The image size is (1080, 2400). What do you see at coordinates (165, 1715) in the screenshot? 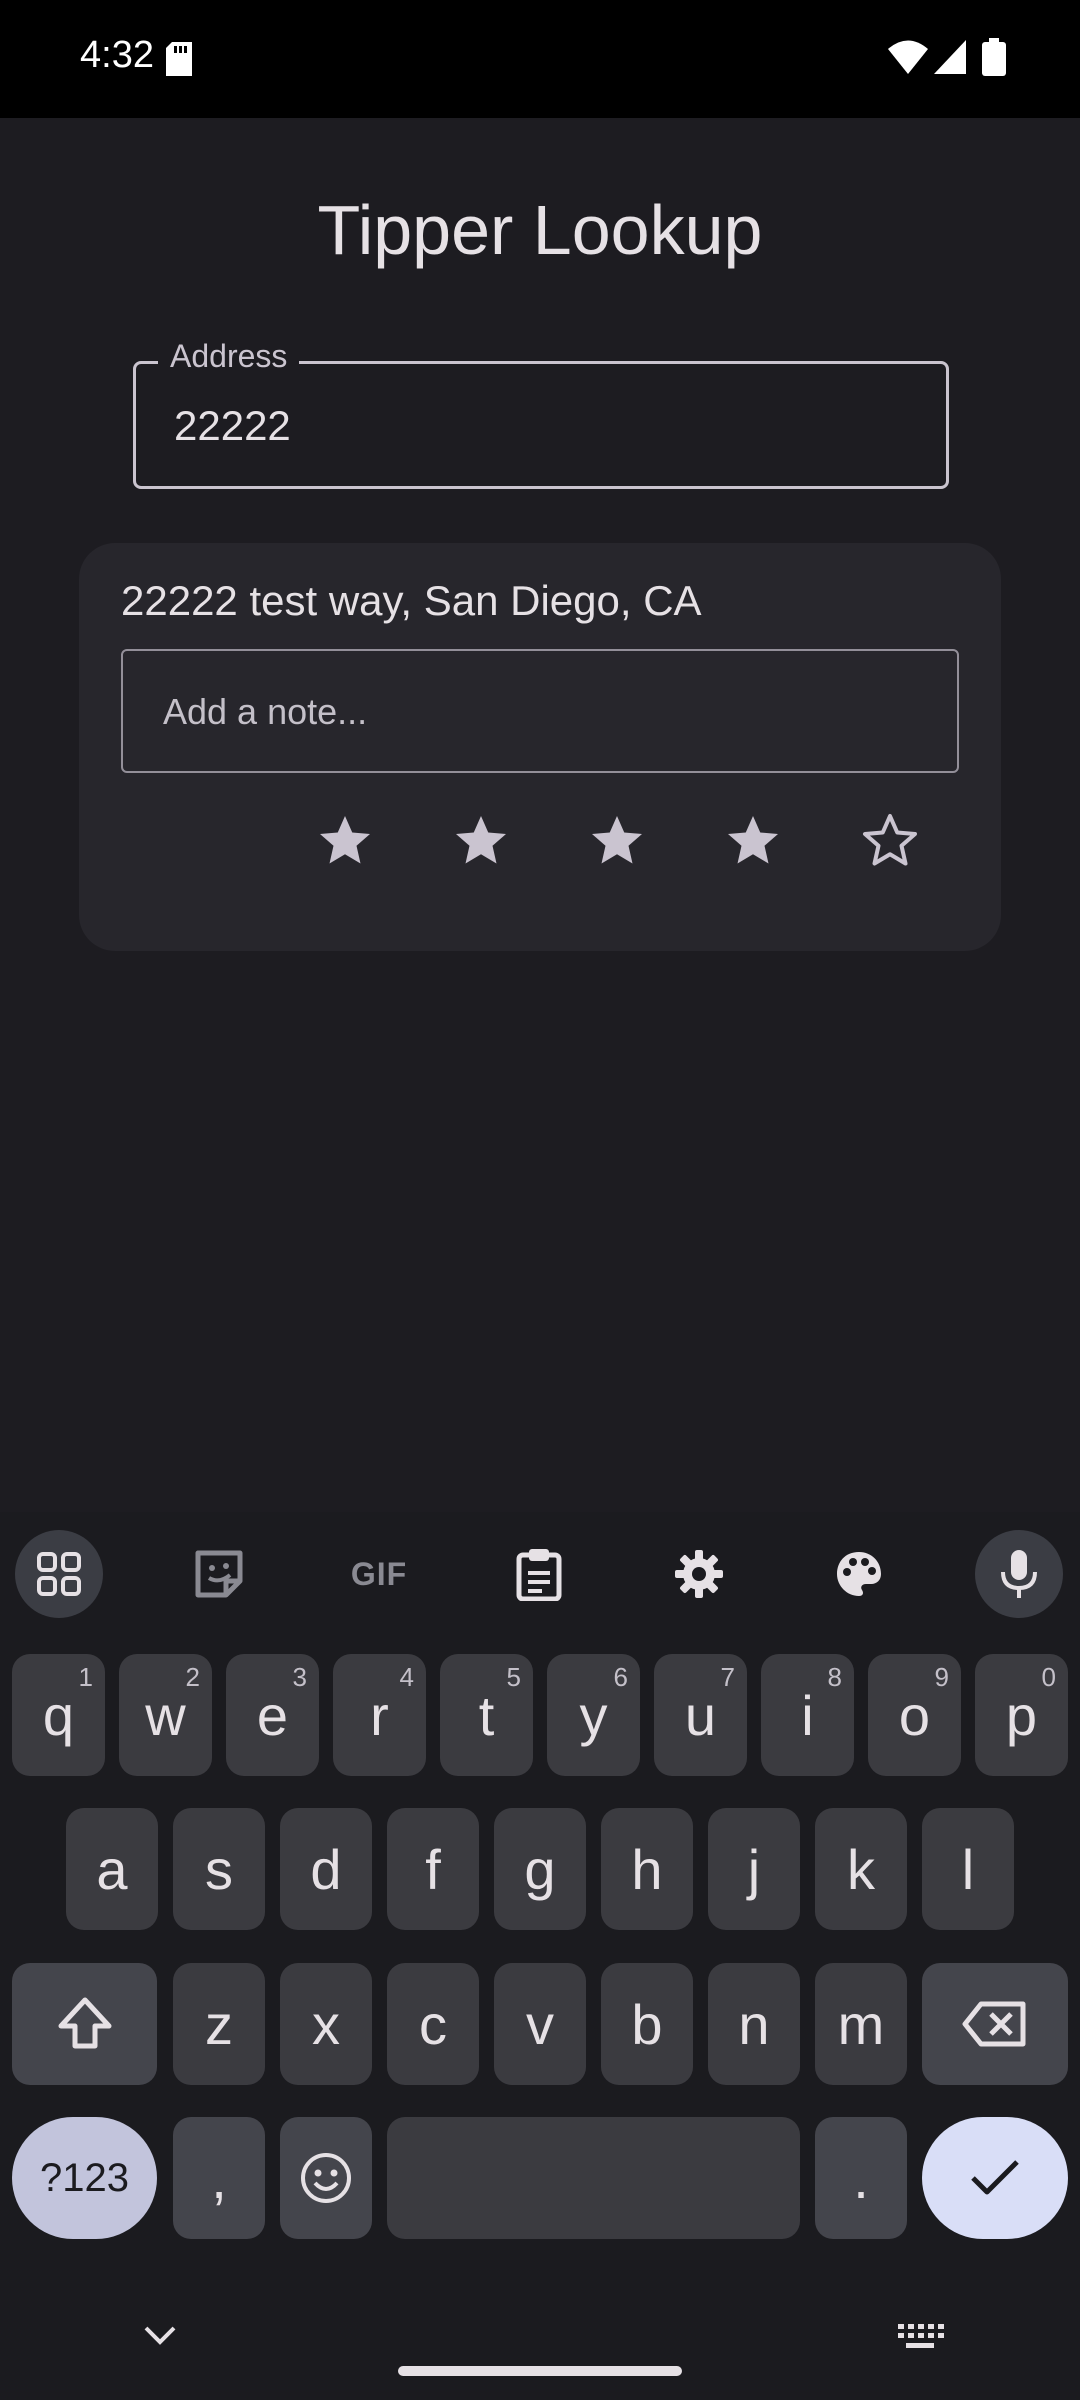
I see `key-w: w2` at bounding box center [165, 1715].